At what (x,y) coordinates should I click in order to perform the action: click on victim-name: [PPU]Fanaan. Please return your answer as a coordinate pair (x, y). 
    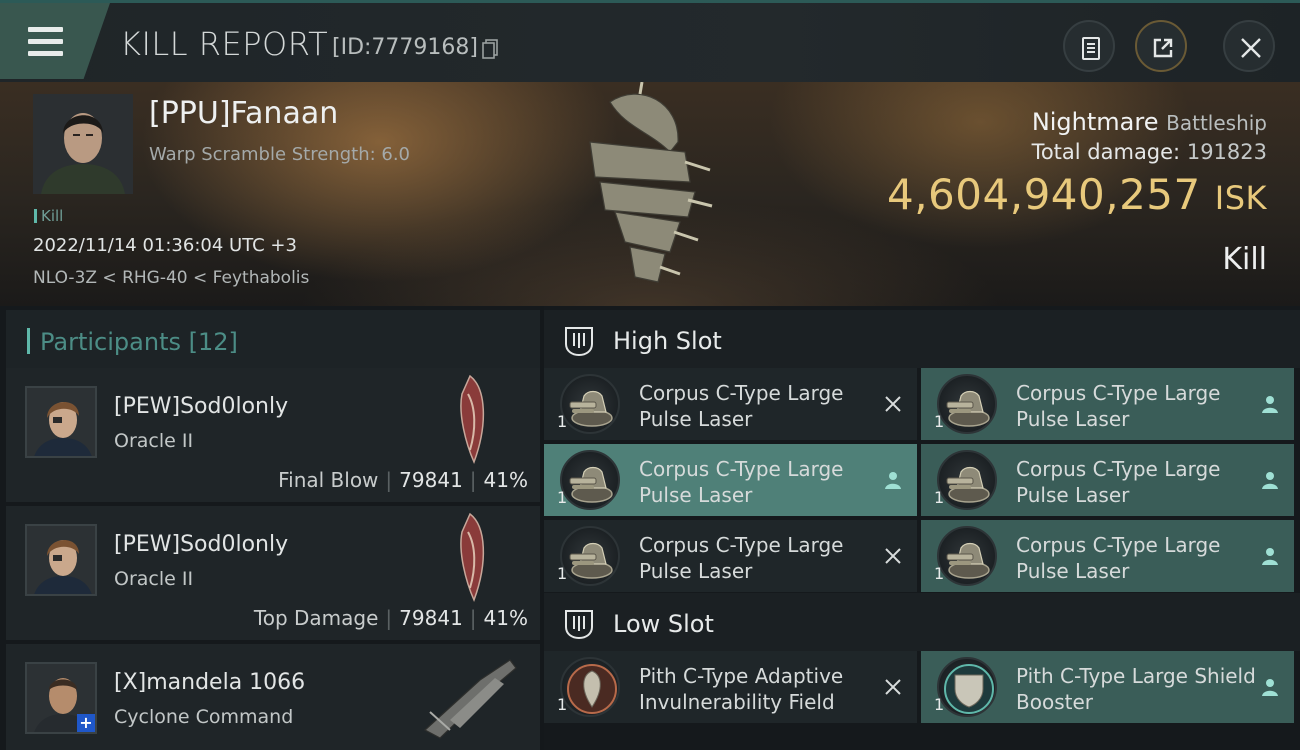
    Looking at the image, I should click on (243, 113).